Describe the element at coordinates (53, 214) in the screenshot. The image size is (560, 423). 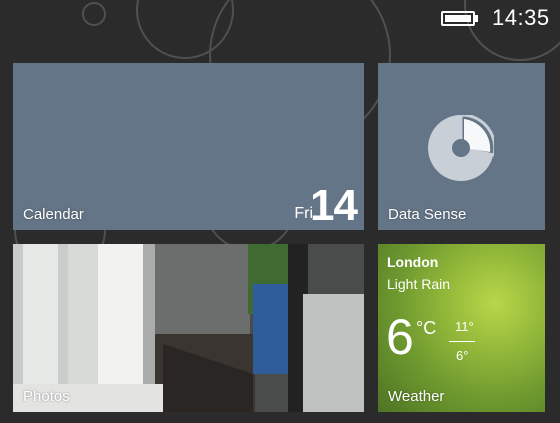
I see `calendar-label: Calendar` at that location.